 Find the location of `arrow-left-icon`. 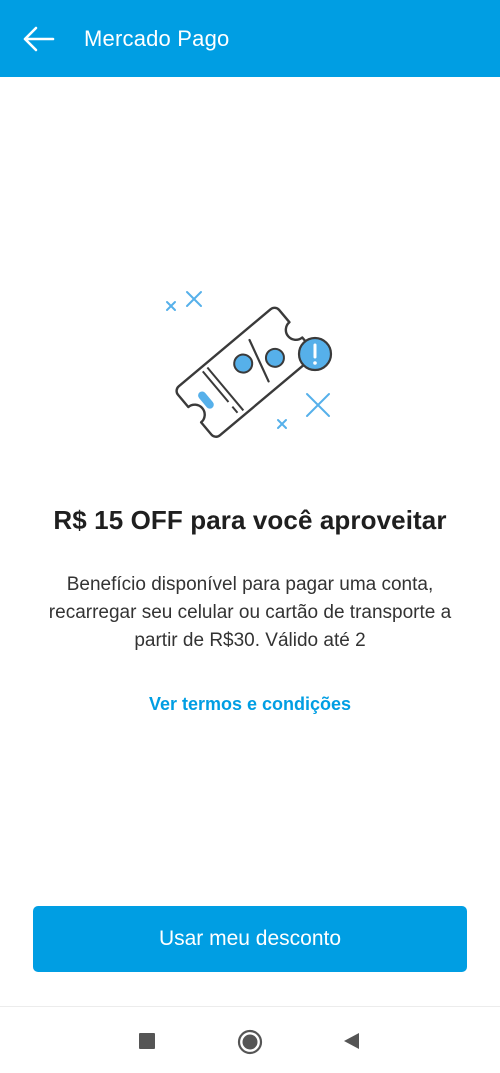

arrow-left-icon is located at coordinates (39, 39).